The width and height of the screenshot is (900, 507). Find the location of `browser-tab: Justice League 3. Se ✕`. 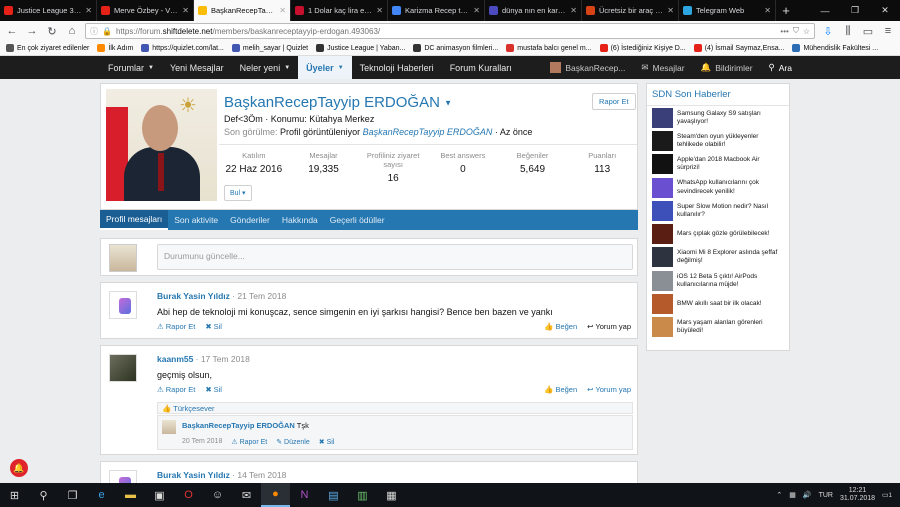

browser-tab: Justice League 3. Se ✕ is located at coordinates (48, 10).